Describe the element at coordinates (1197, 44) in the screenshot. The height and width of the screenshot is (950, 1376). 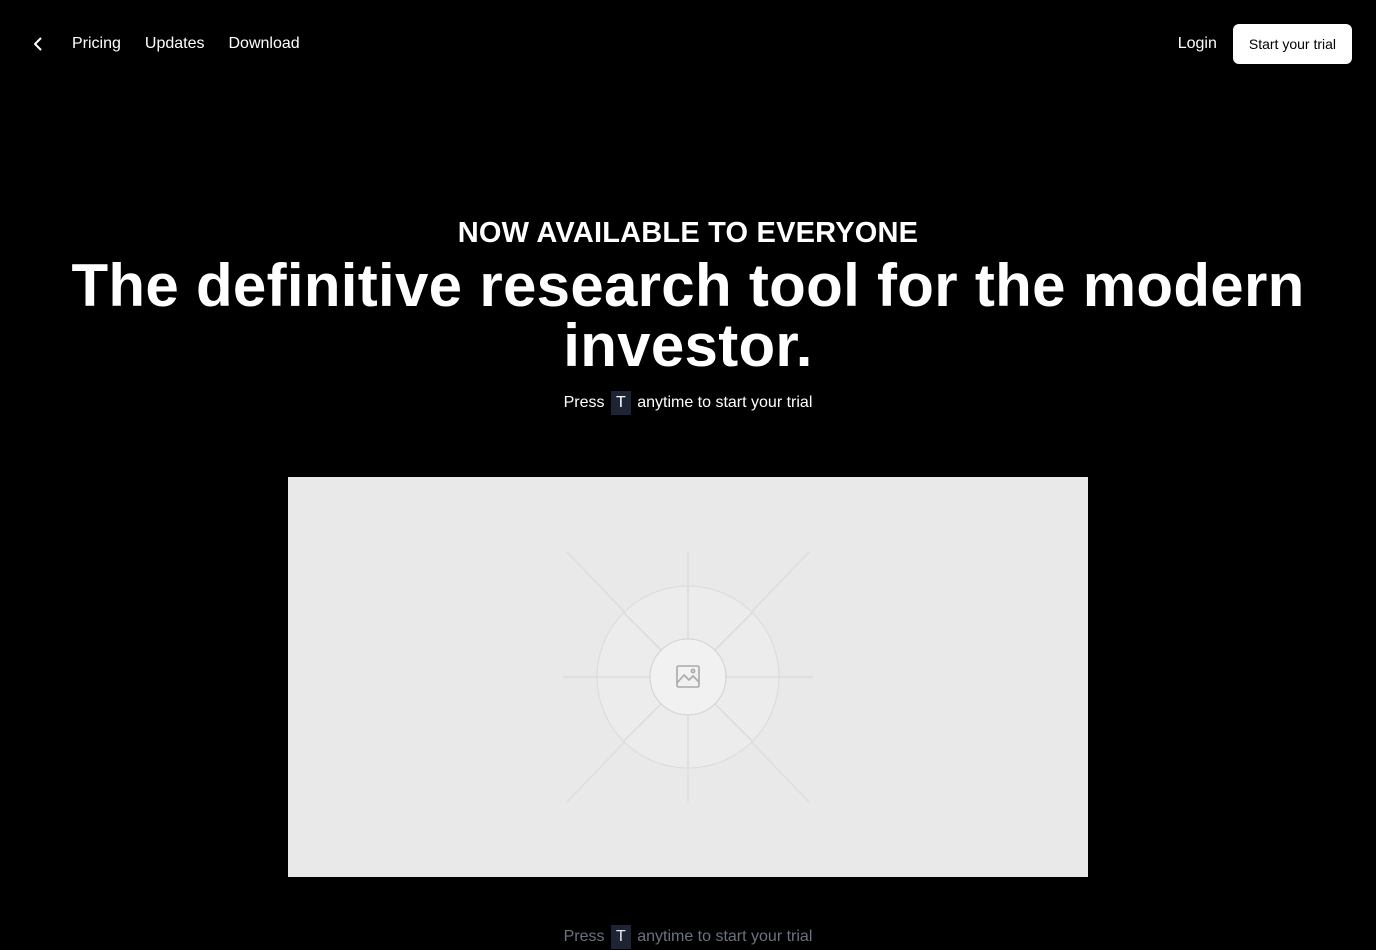
I see `login-link: Login` at that location.